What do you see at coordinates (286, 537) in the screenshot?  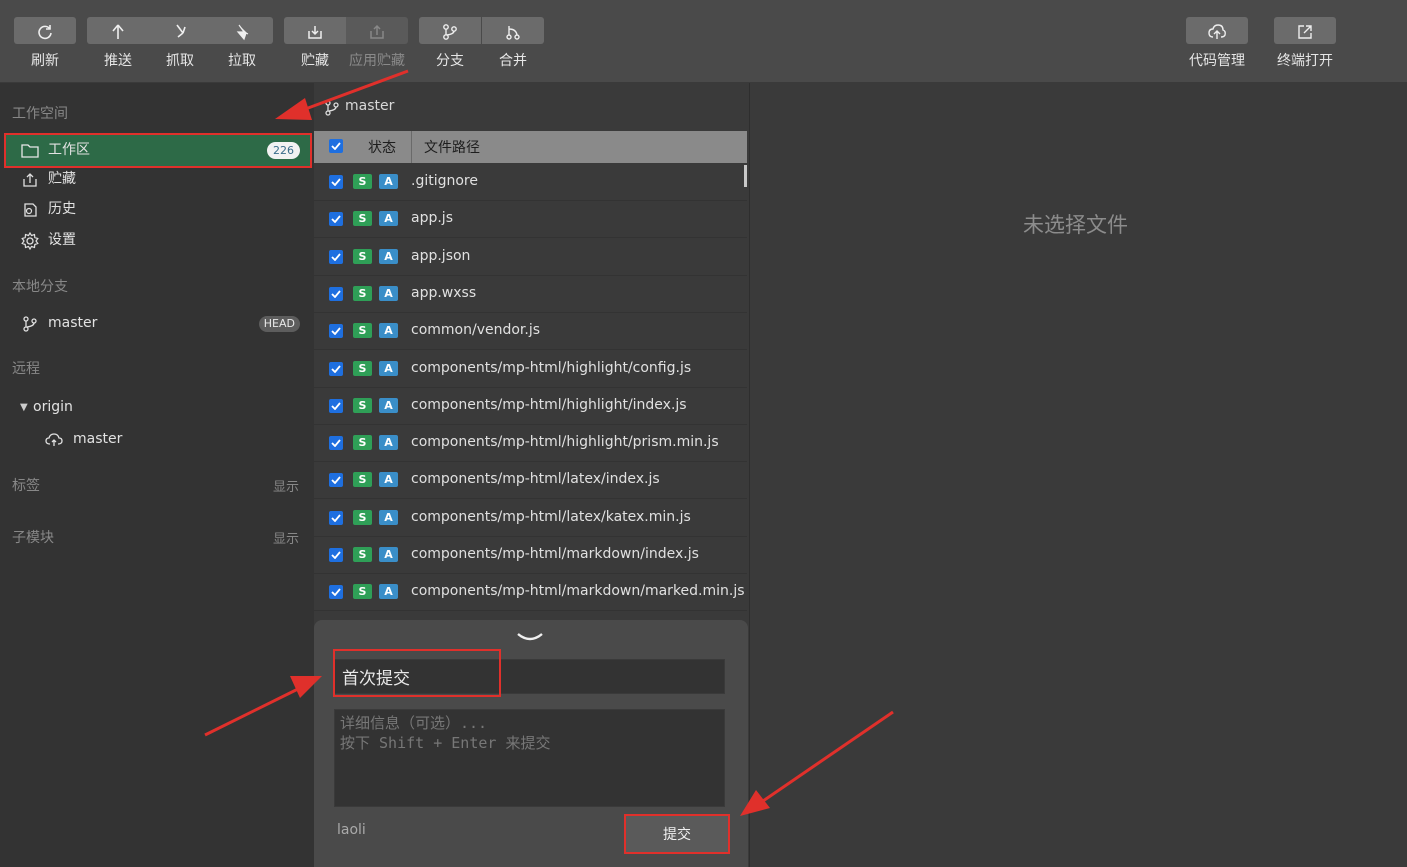 I see `submodules-show-link: 显示` at bounding box center [286, 537].